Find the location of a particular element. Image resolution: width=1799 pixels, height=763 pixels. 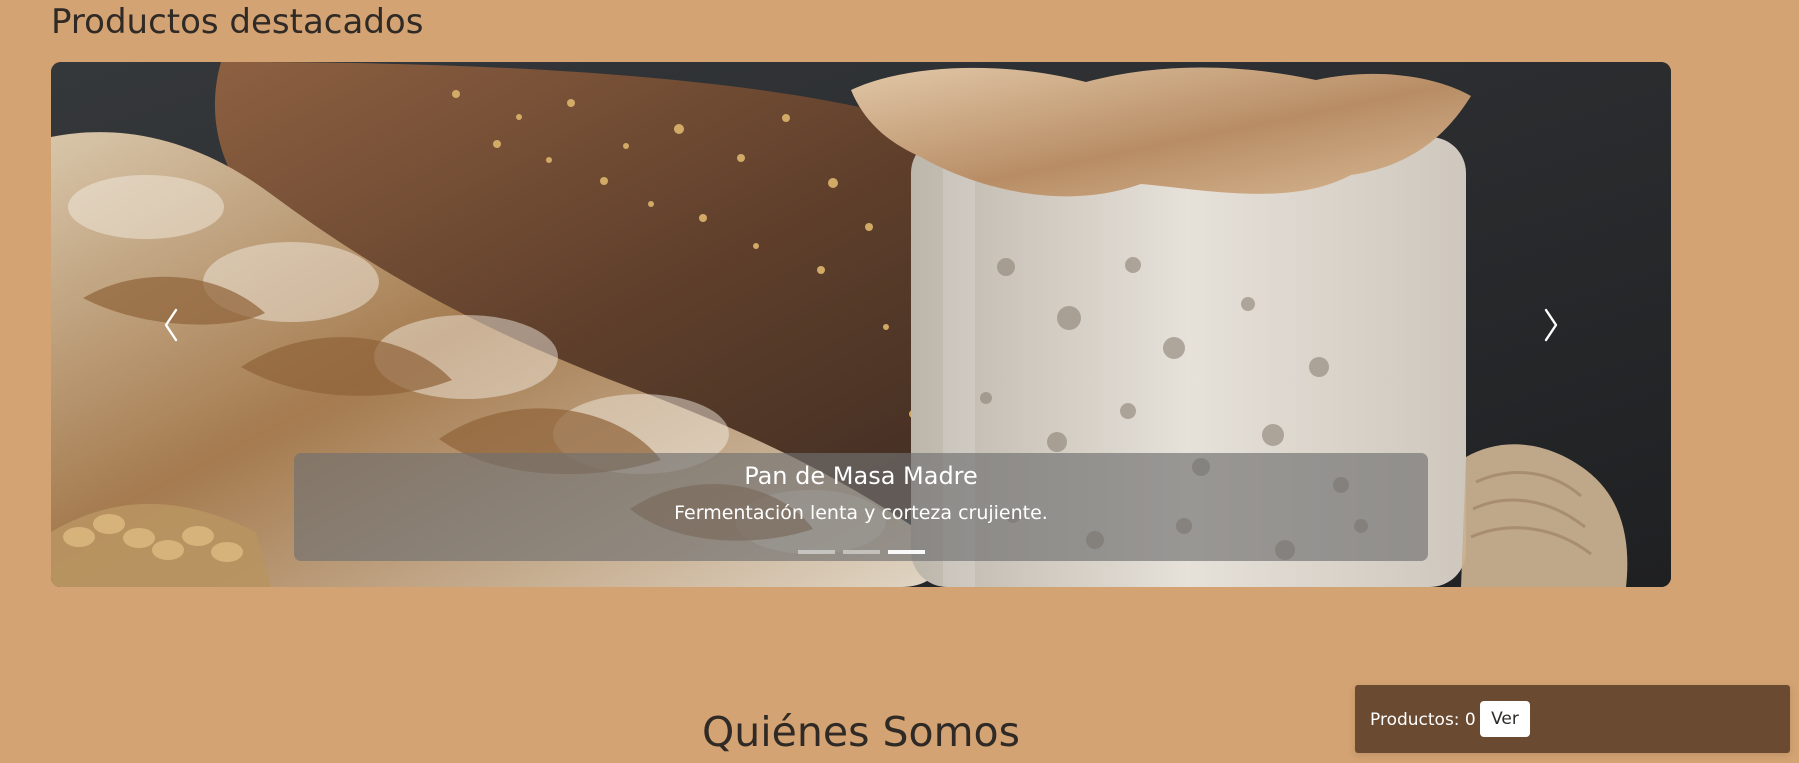

carousel-prev-button is located at coordinates (171, 324).